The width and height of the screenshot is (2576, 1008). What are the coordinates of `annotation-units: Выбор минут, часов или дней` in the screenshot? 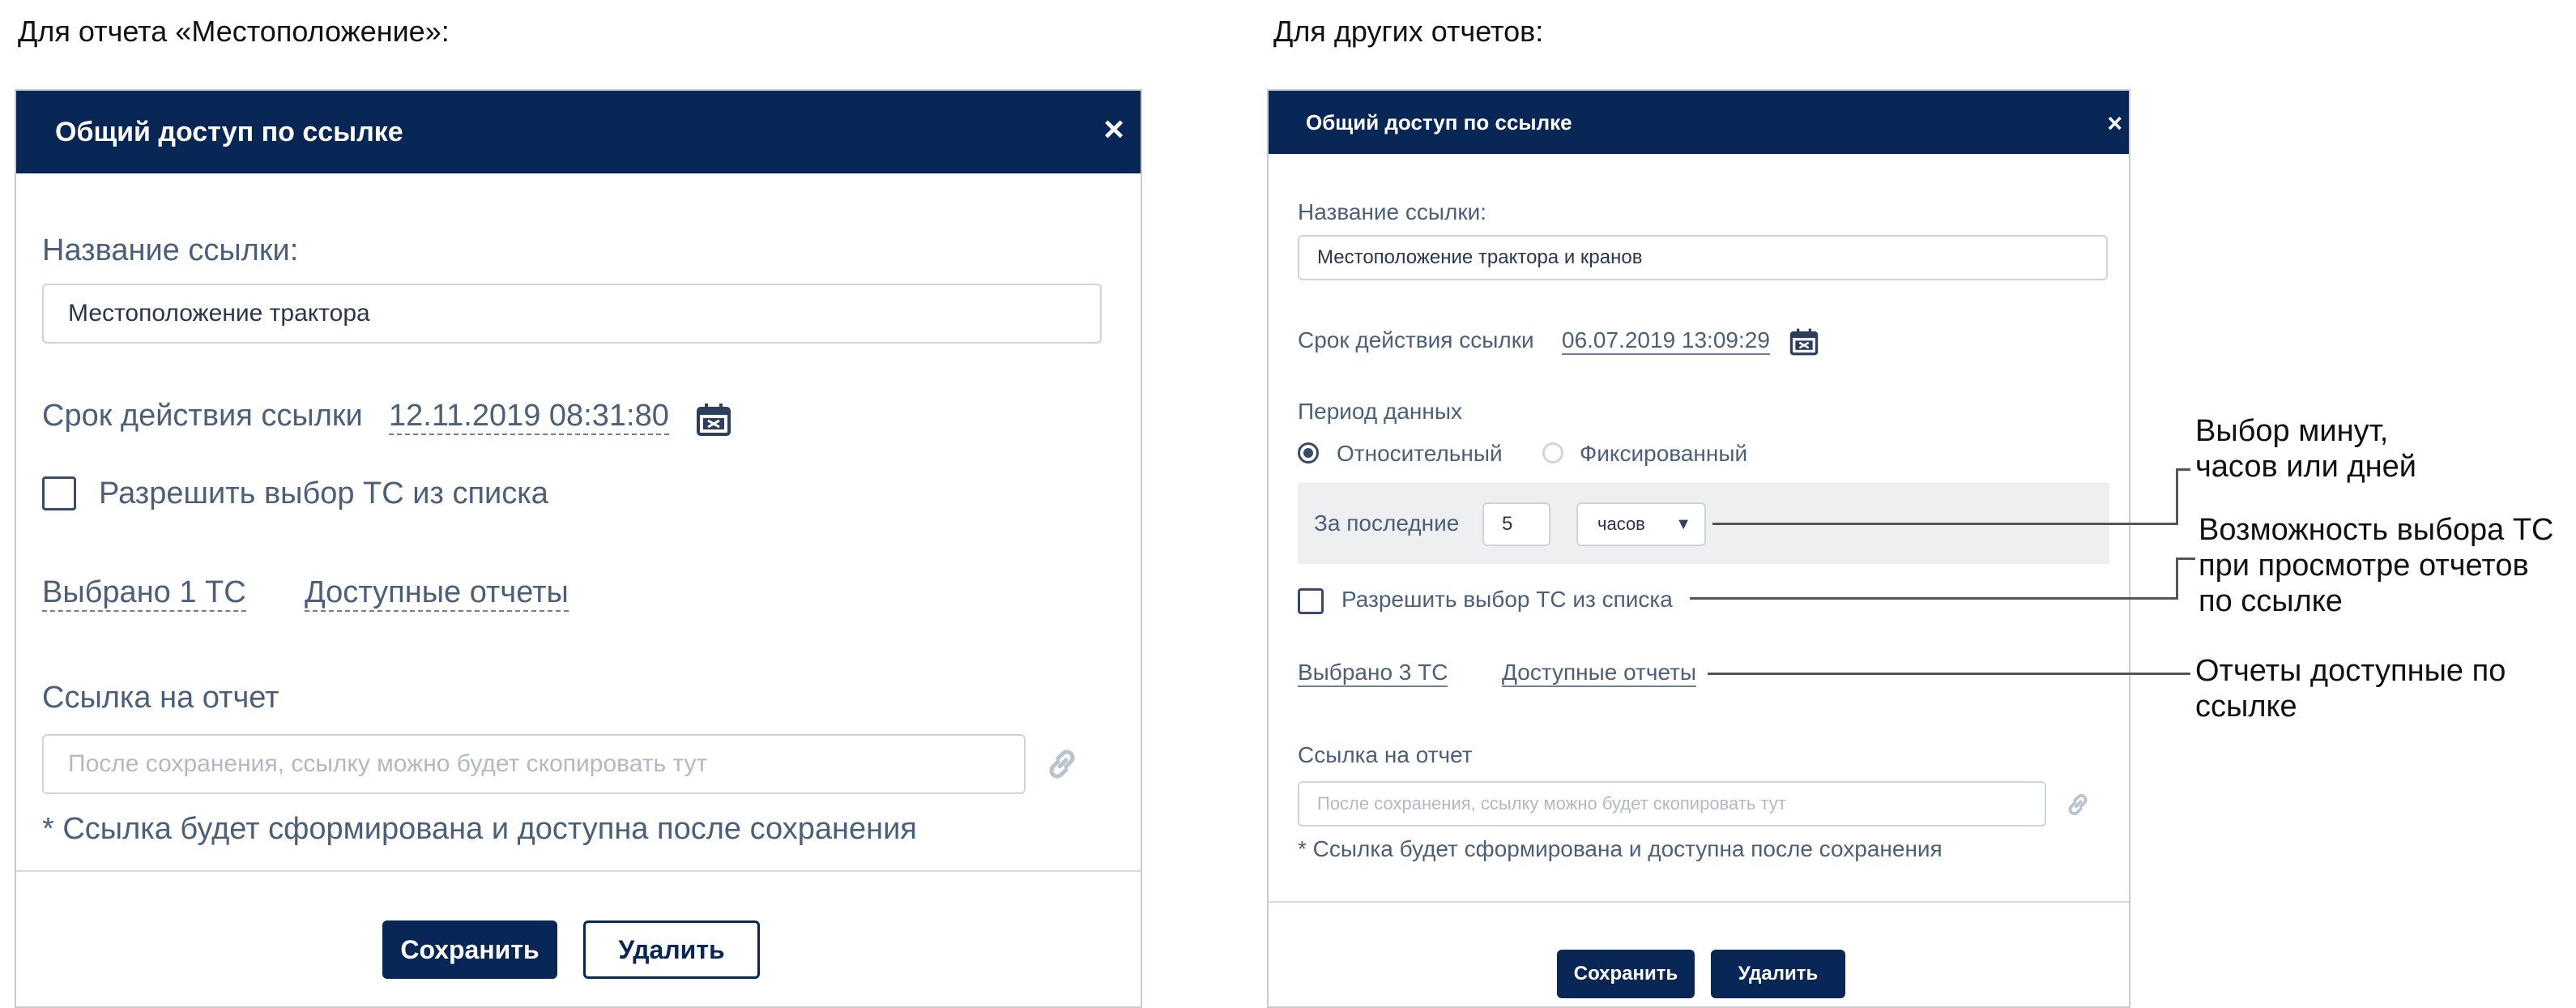 It's located at (2305, 449).